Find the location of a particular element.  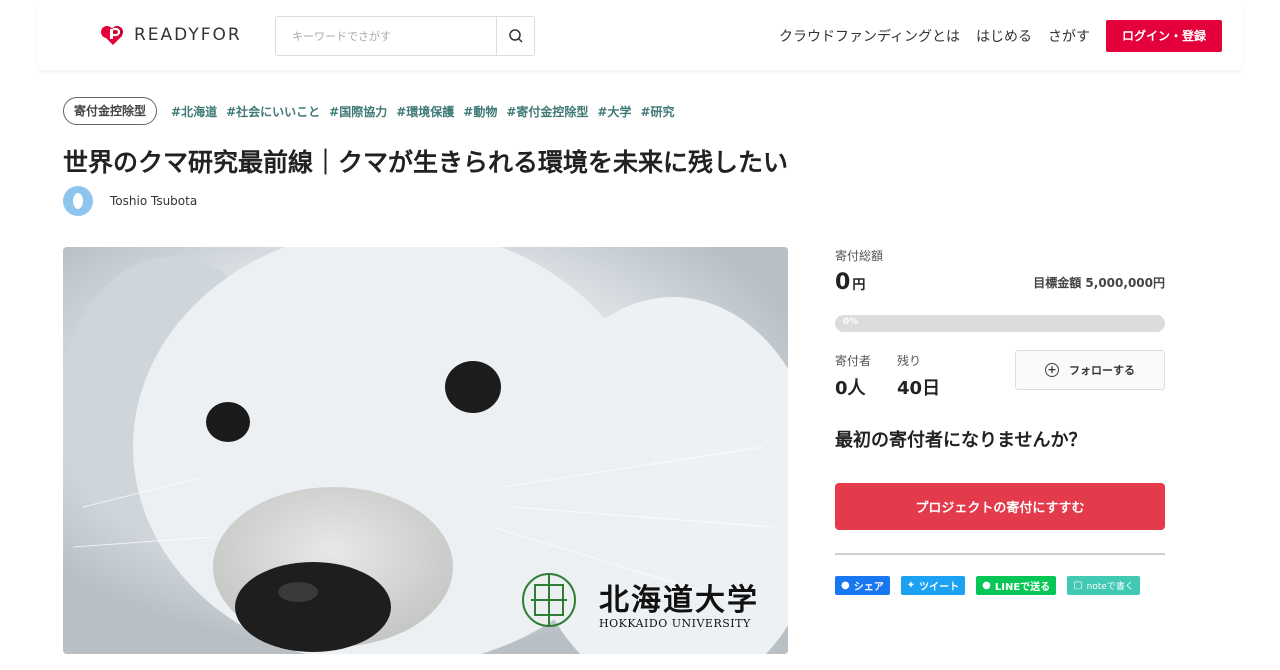

search-icon is located at coordinates (515, 36).